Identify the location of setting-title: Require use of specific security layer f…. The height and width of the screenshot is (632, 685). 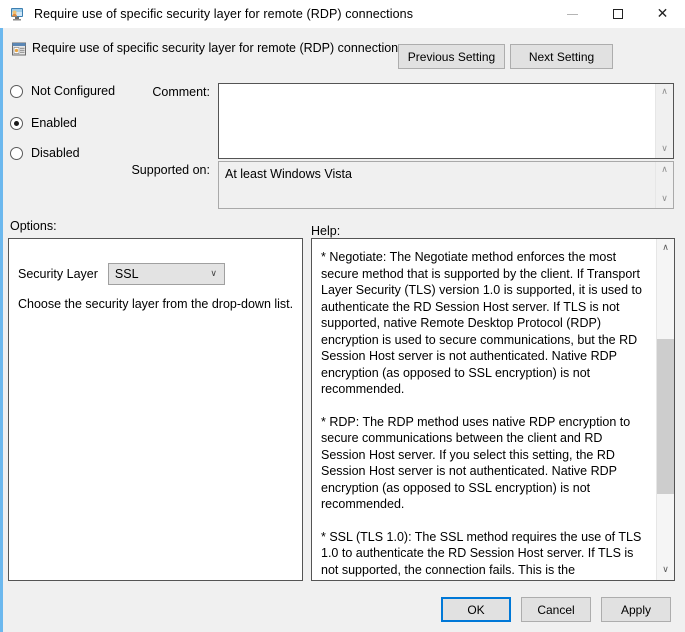
(218, 48).